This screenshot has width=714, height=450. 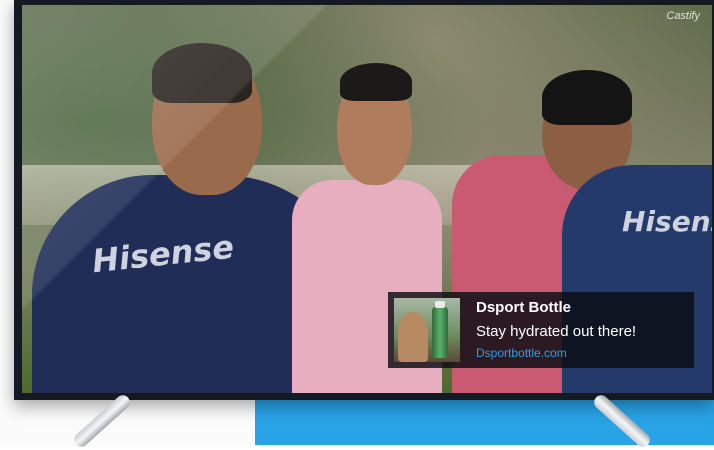 I want to click on notification-link: Dsportbottle.com, so click(x=556, y=353).